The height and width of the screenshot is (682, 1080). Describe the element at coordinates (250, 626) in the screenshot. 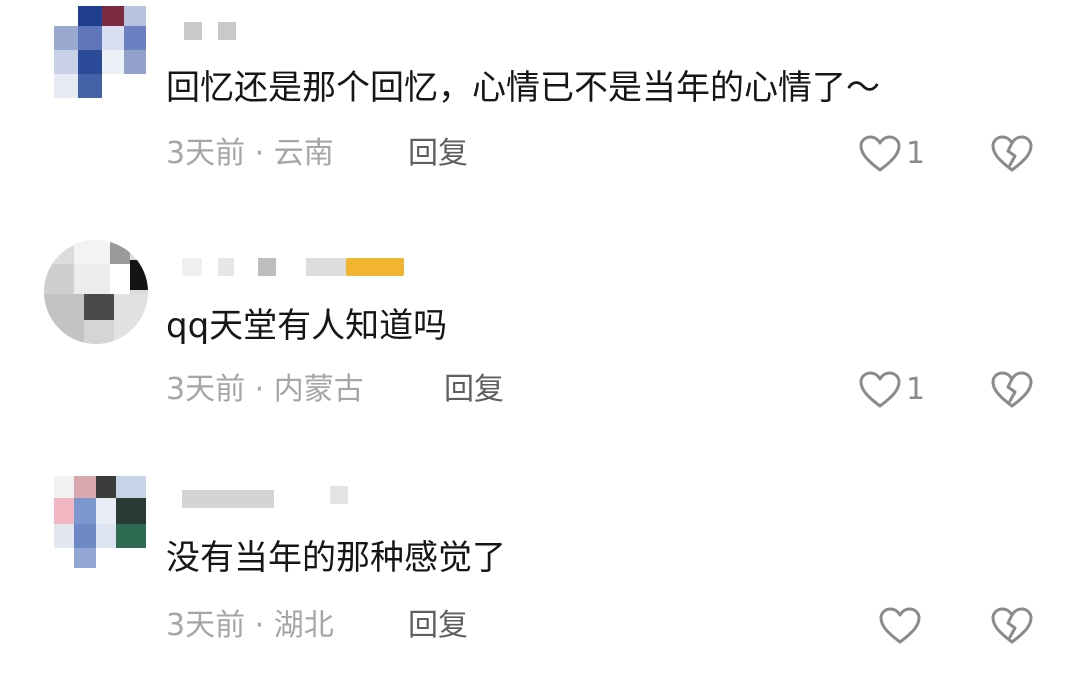

I see `comment-meta: 3天前 · 湖北` at that location.